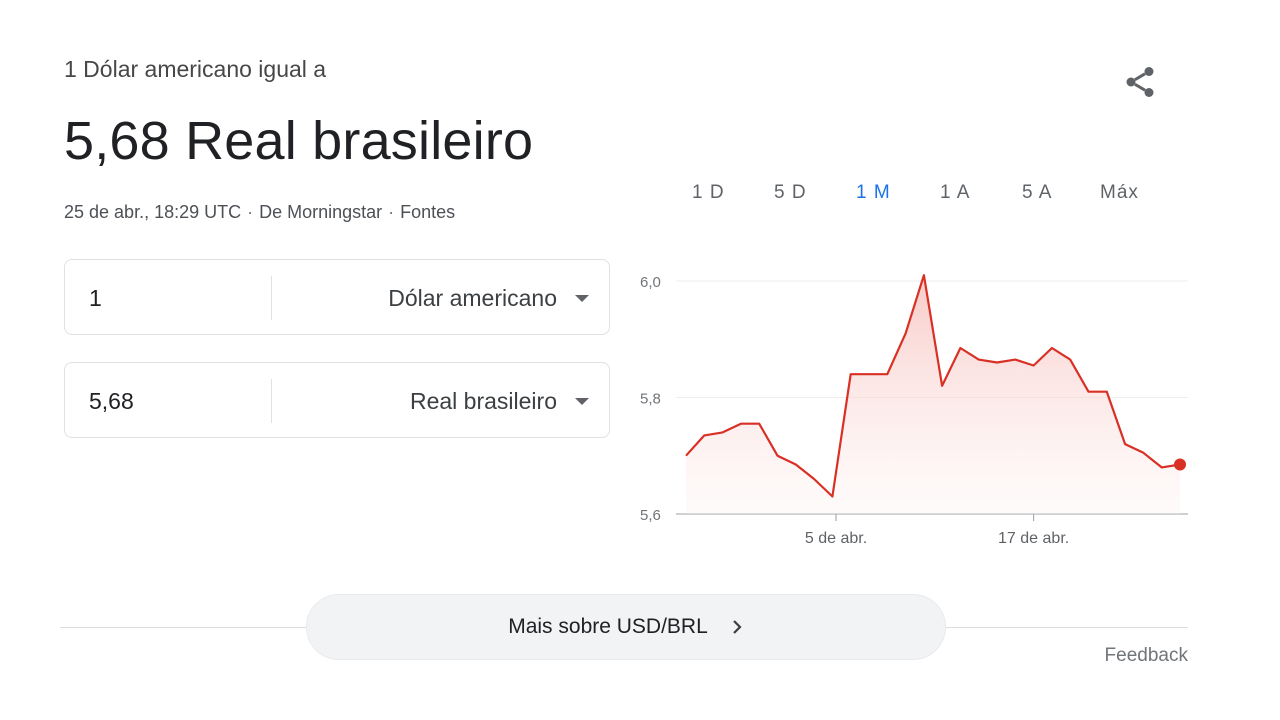  Describe the element at coordinates (472, 297) in the screenshot. I see `from-currency-label: Dólar americano` at that location.